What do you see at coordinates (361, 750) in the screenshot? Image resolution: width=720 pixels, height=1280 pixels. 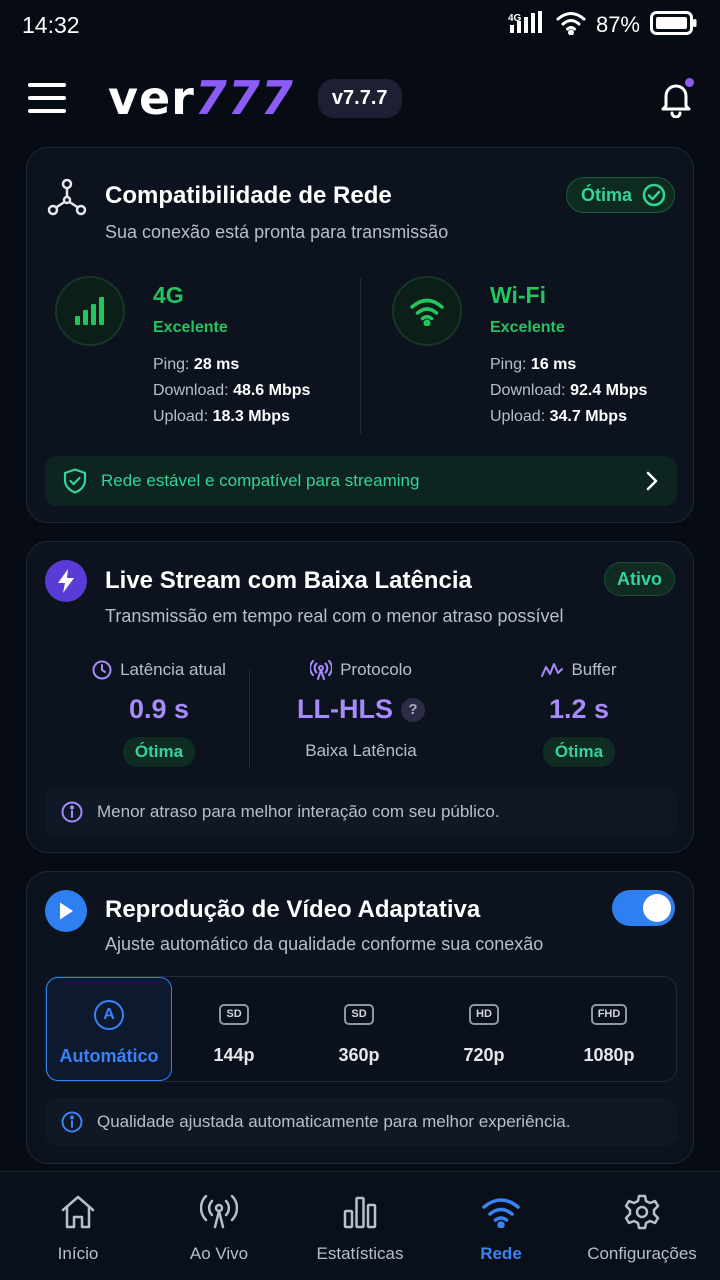 I see `protocol-subtext: Baixa Latência` at bounding box center [361, 750].